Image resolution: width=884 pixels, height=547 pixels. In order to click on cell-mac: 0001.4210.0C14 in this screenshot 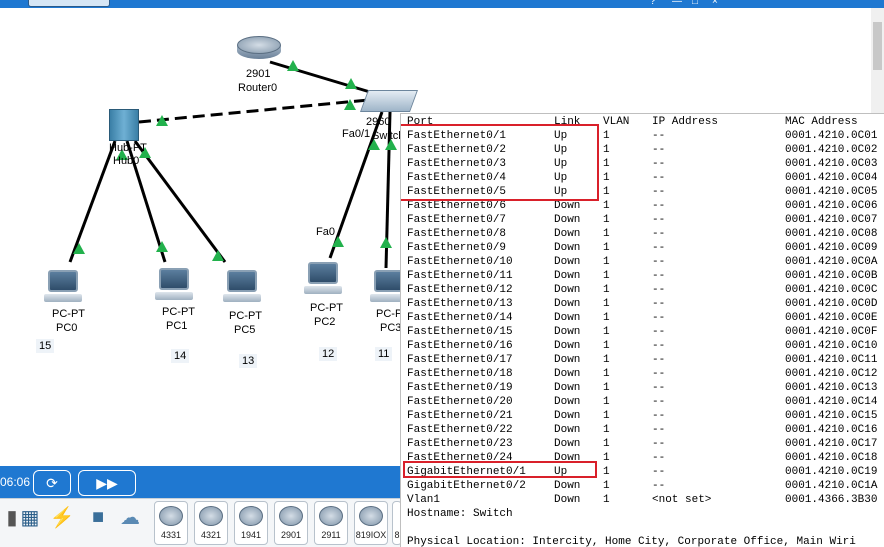, I will do `click(831, 402)`.